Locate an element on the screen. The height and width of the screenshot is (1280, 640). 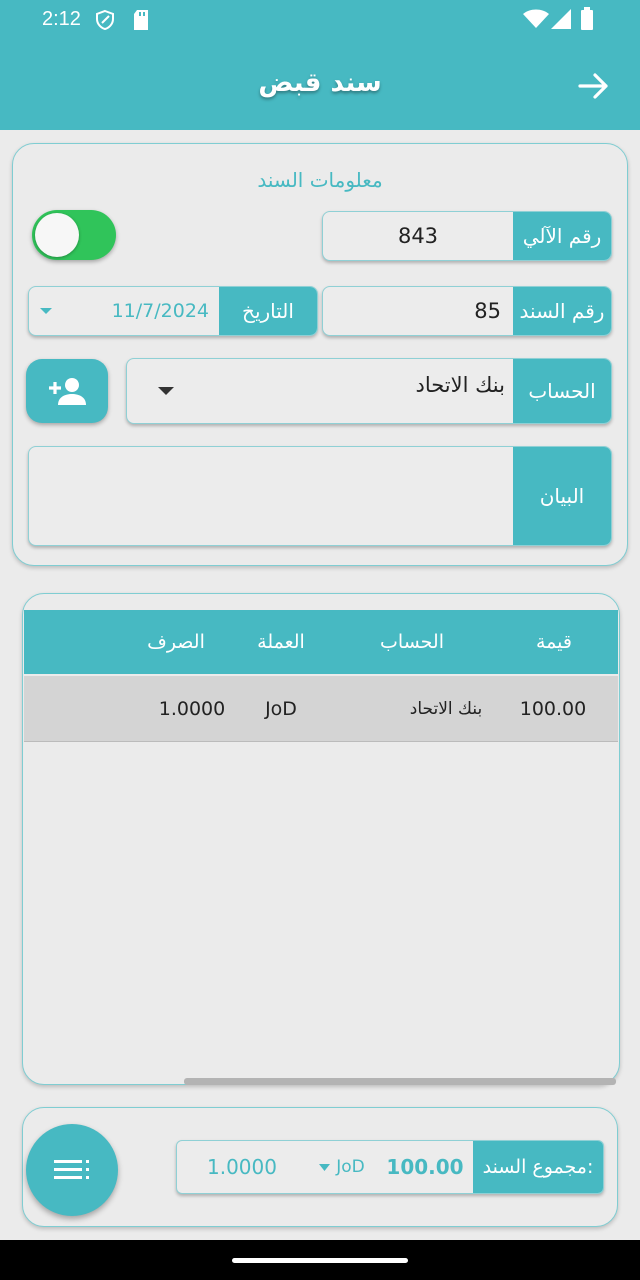
date-label: التاريخ is located at coordinates (268, 311).